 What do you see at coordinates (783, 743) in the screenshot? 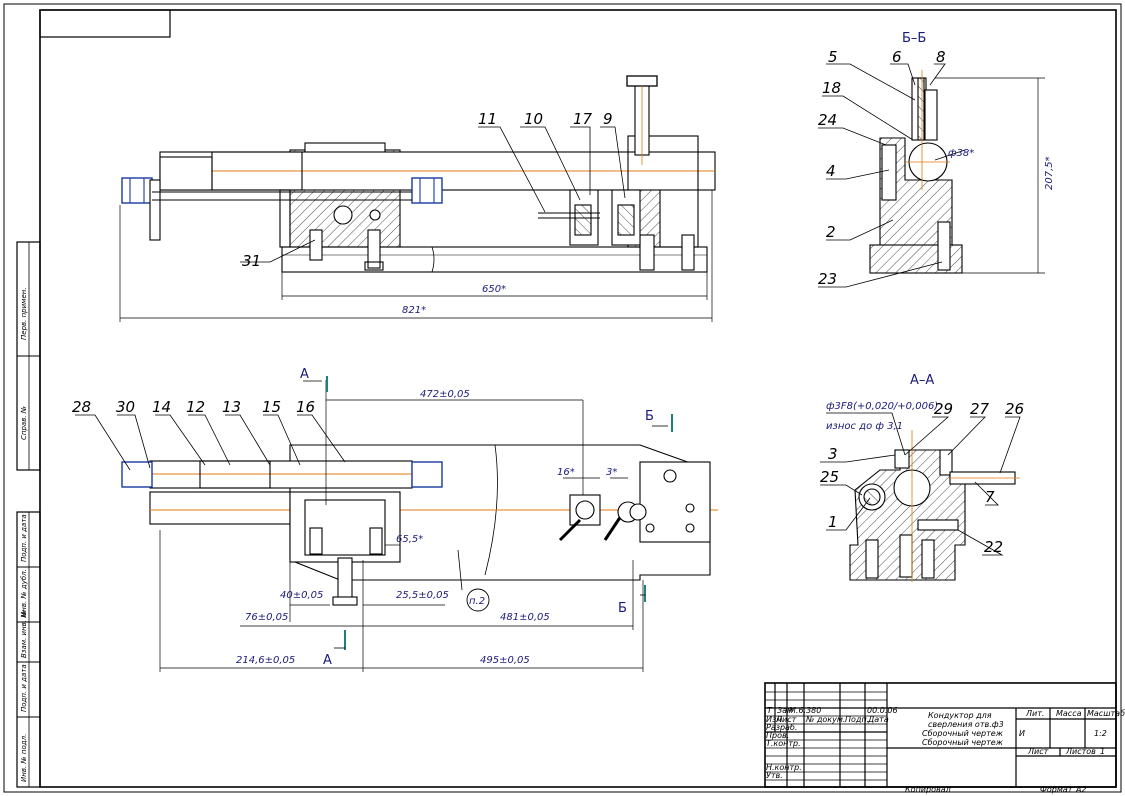
I see `role-cell: Т.контр.` at bounding box center [783, 743].